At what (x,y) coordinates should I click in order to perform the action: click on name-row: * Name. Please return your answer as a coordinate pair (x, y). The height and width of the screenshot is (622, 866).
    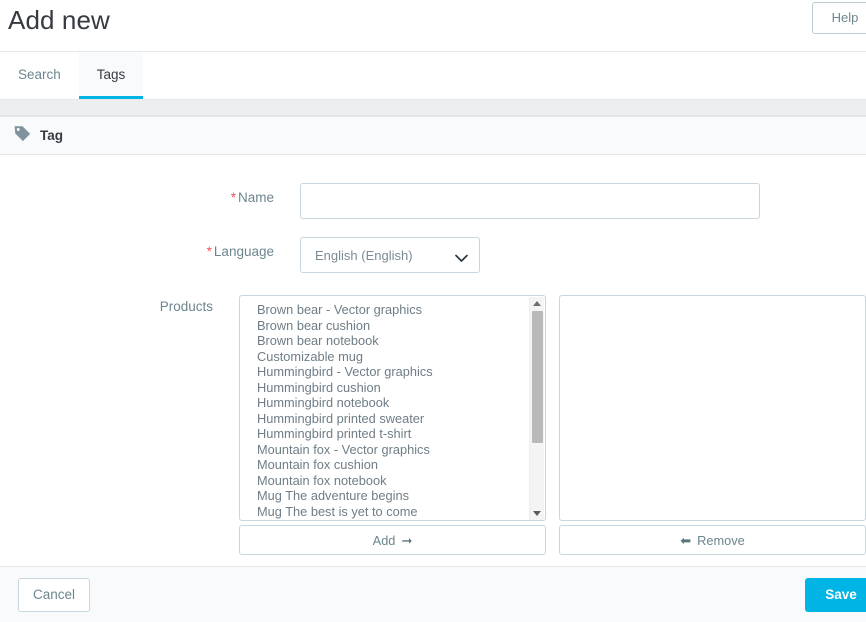
    Looking at the image, I should click on (433, 201).